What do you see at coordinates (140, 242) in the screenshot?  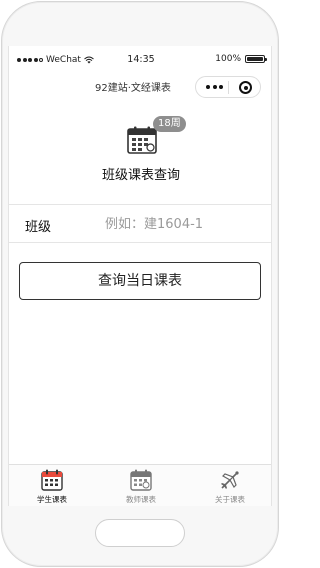 I see `divider-bottom` at bounding box center [140, 242].